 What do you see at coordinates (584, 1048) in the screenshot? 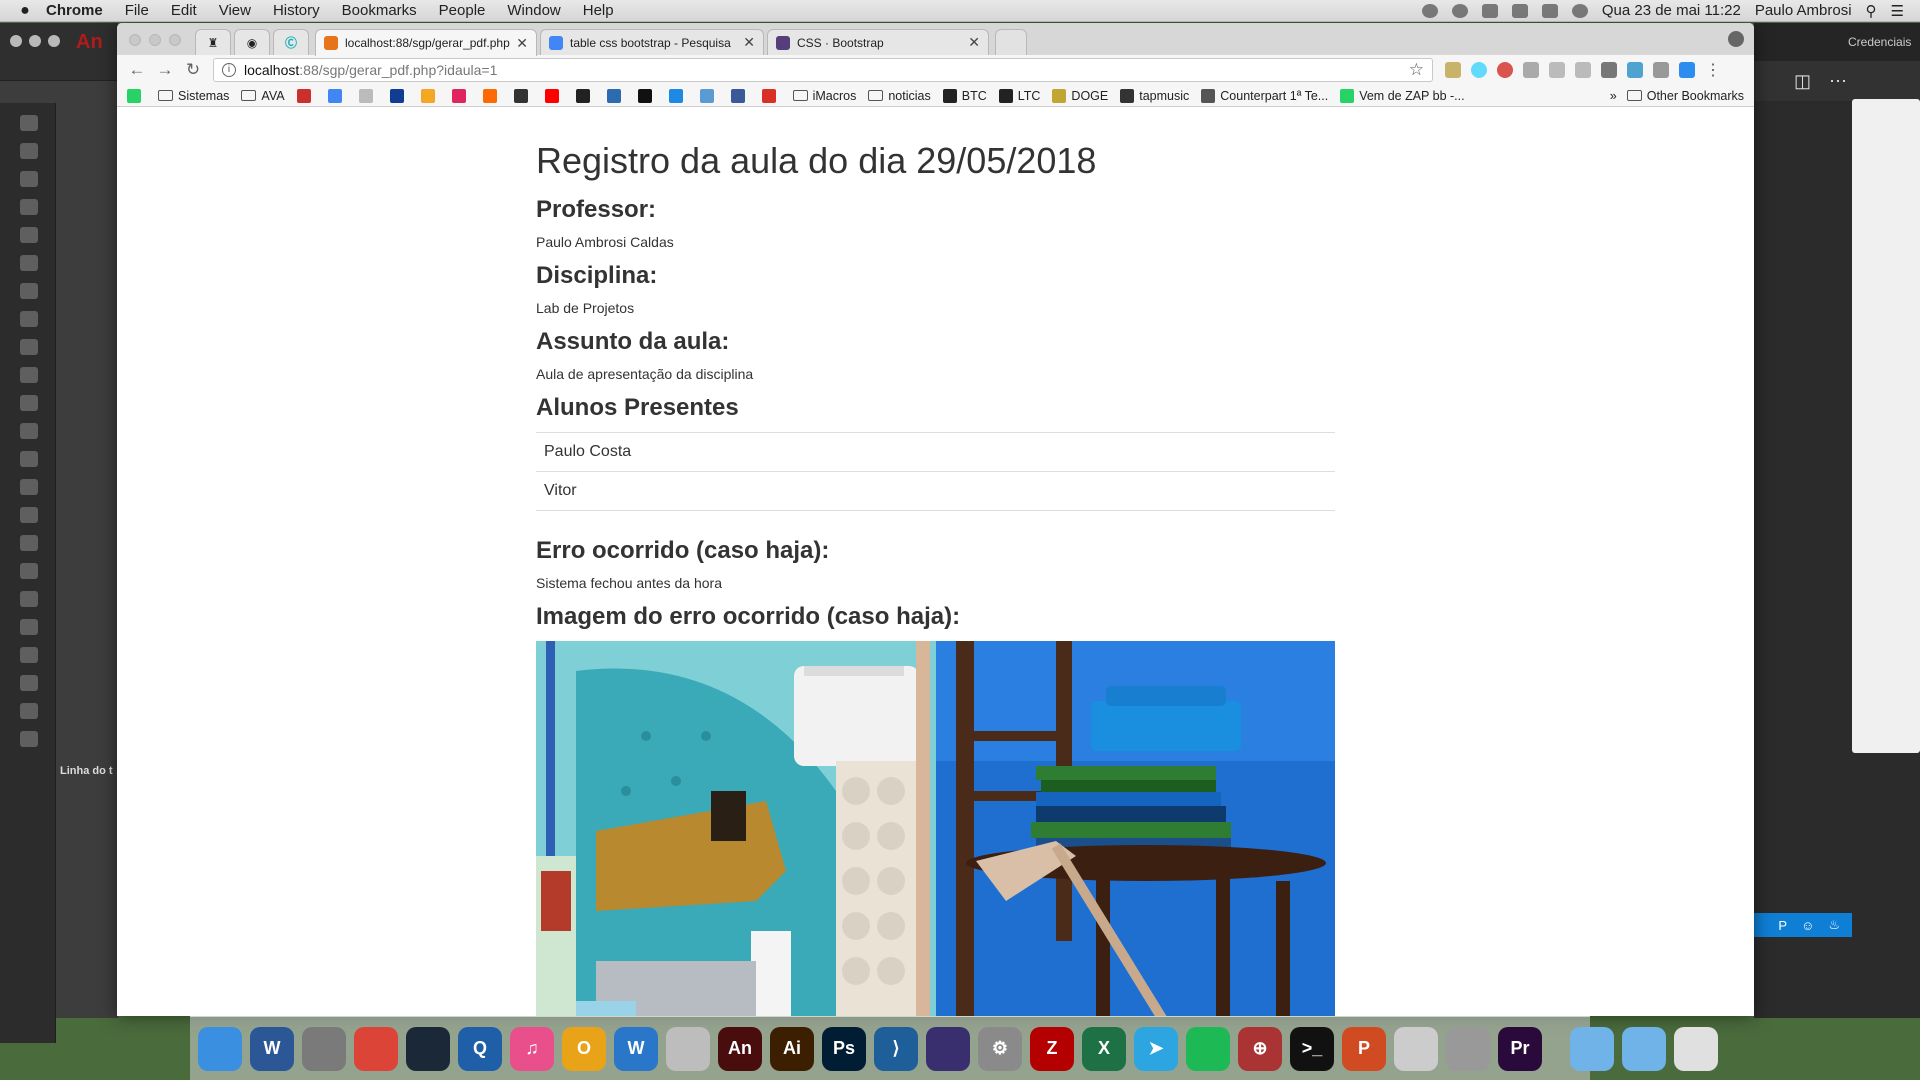
I see `dock-app-opera: O` at bounding box center [584, 1048].